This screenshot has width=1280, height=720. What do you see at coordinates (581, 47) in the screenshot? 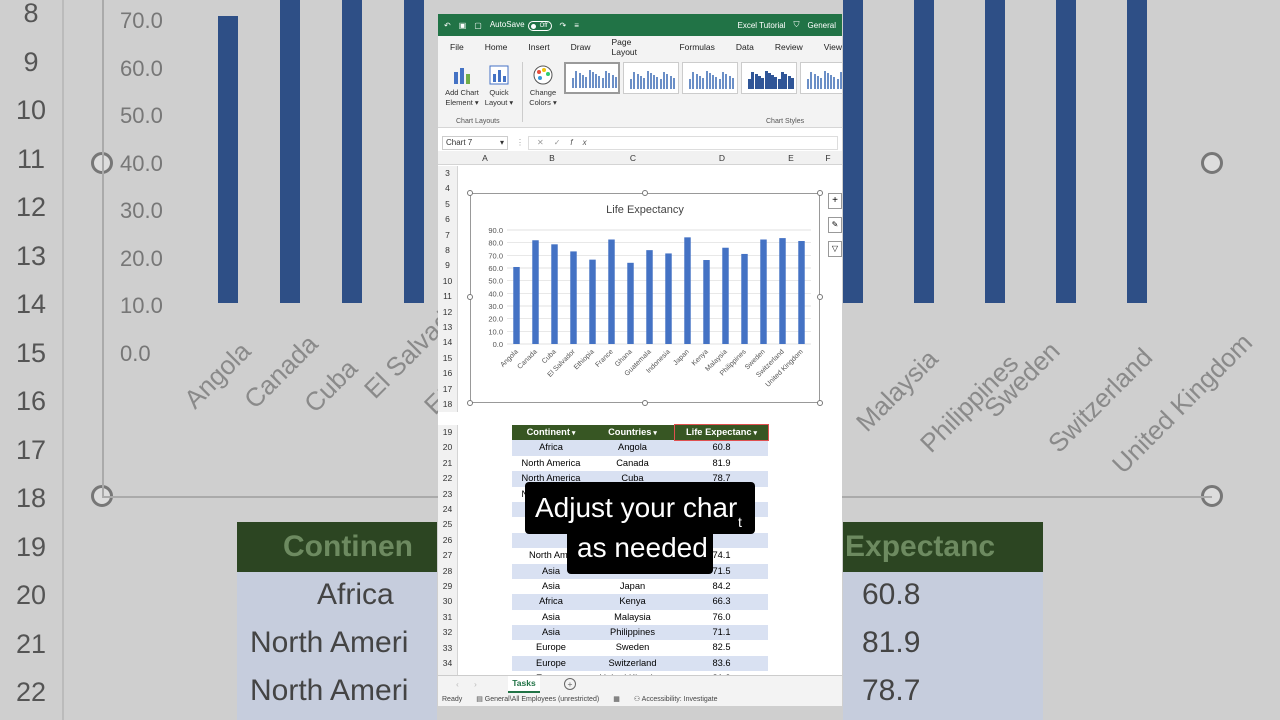
I see `menu-draw: Draw` at bounding box center [581, 47].